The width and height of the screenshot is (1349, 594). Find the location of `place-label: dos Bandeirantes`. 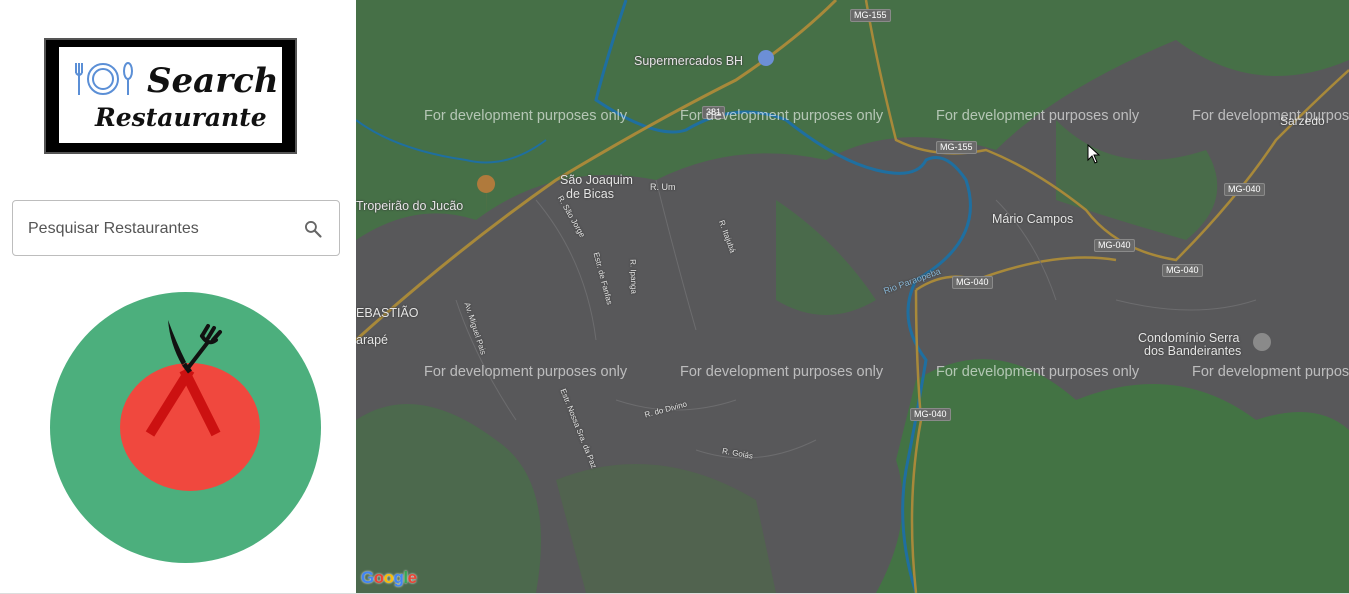

place-label: dos Bandeirantes is located at coordinates (1192, 351).